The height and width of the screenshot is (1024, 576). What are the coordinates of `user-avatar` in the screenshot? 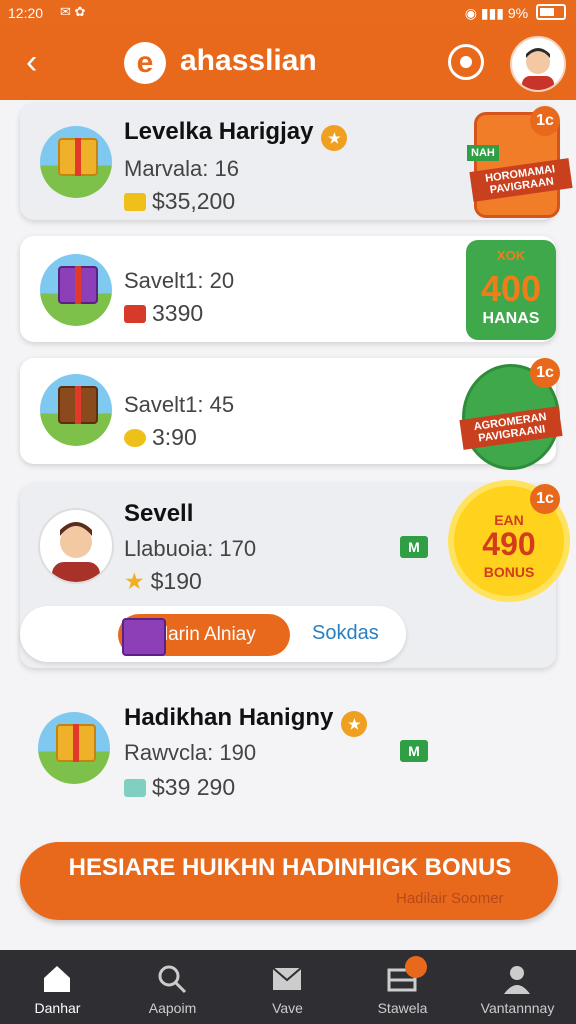 It's located at (538, 64).